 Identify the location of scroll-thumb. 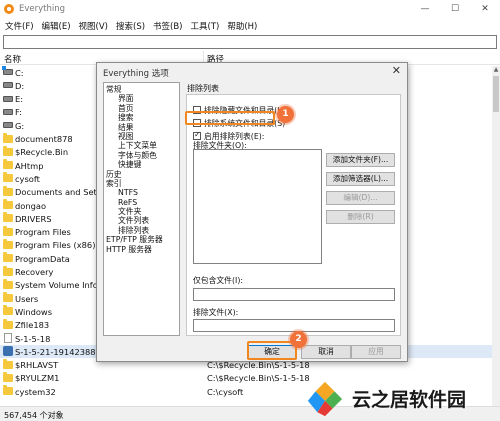
(496, 94).